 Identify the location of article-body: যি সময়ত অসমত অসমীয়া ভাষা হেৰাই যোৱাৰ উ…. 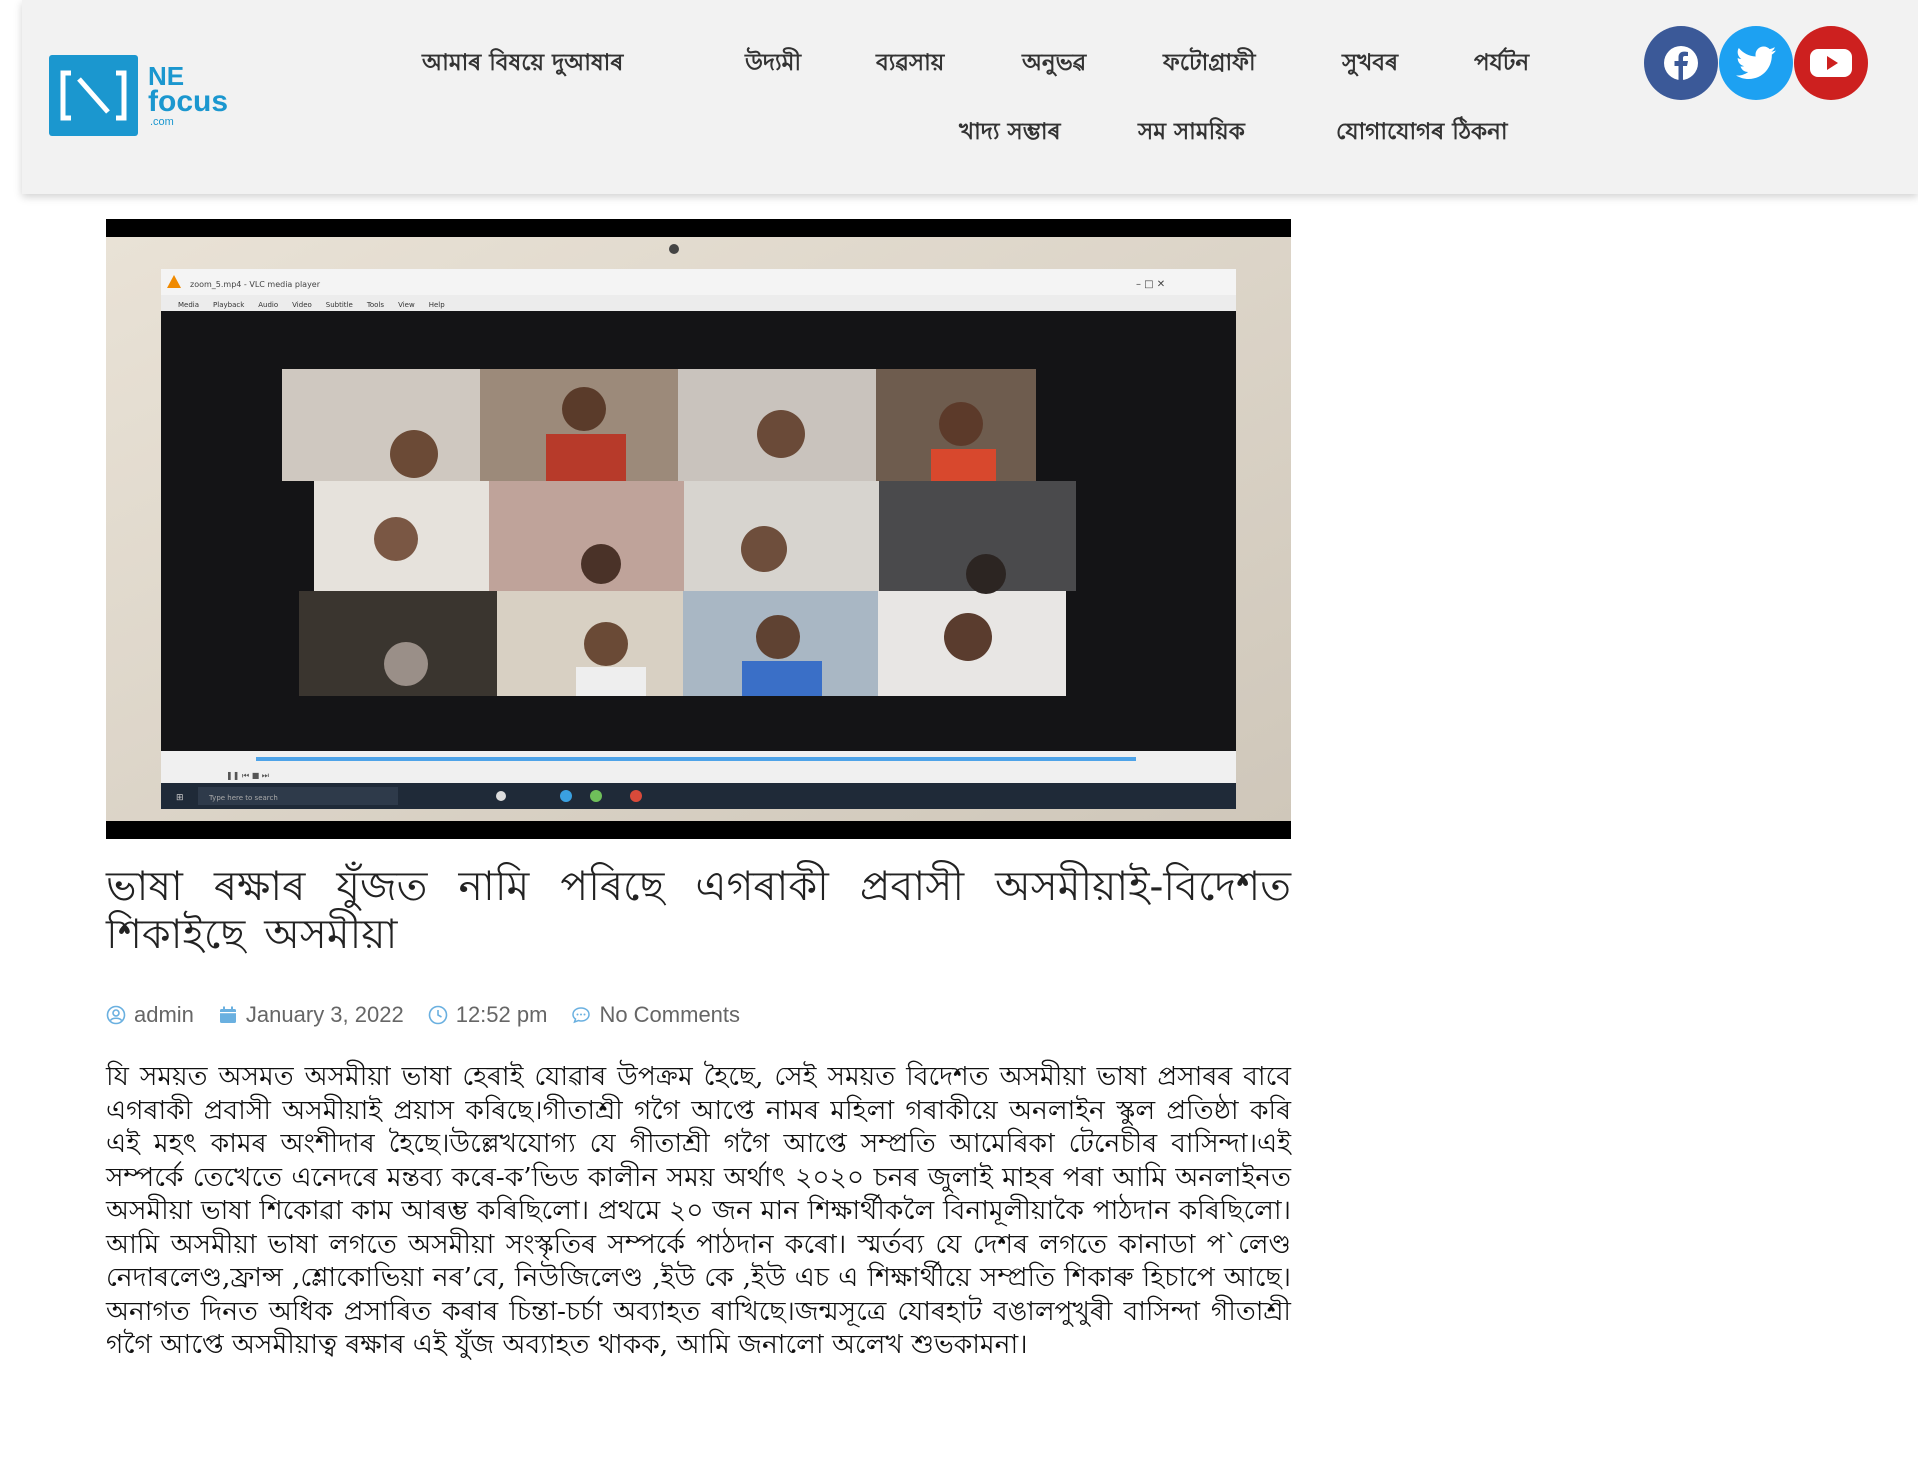
(698, 1210).